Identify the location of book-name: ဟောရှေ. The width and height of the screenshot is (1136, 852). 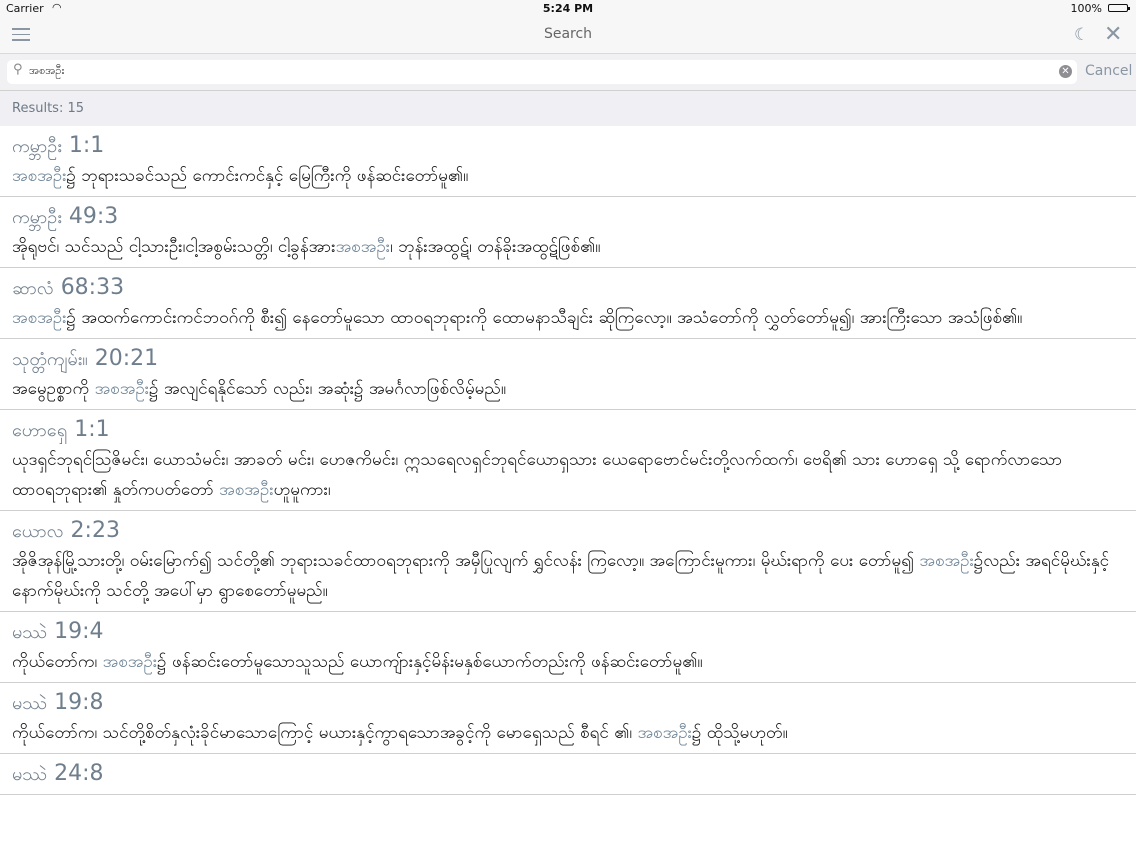
(40, 430).